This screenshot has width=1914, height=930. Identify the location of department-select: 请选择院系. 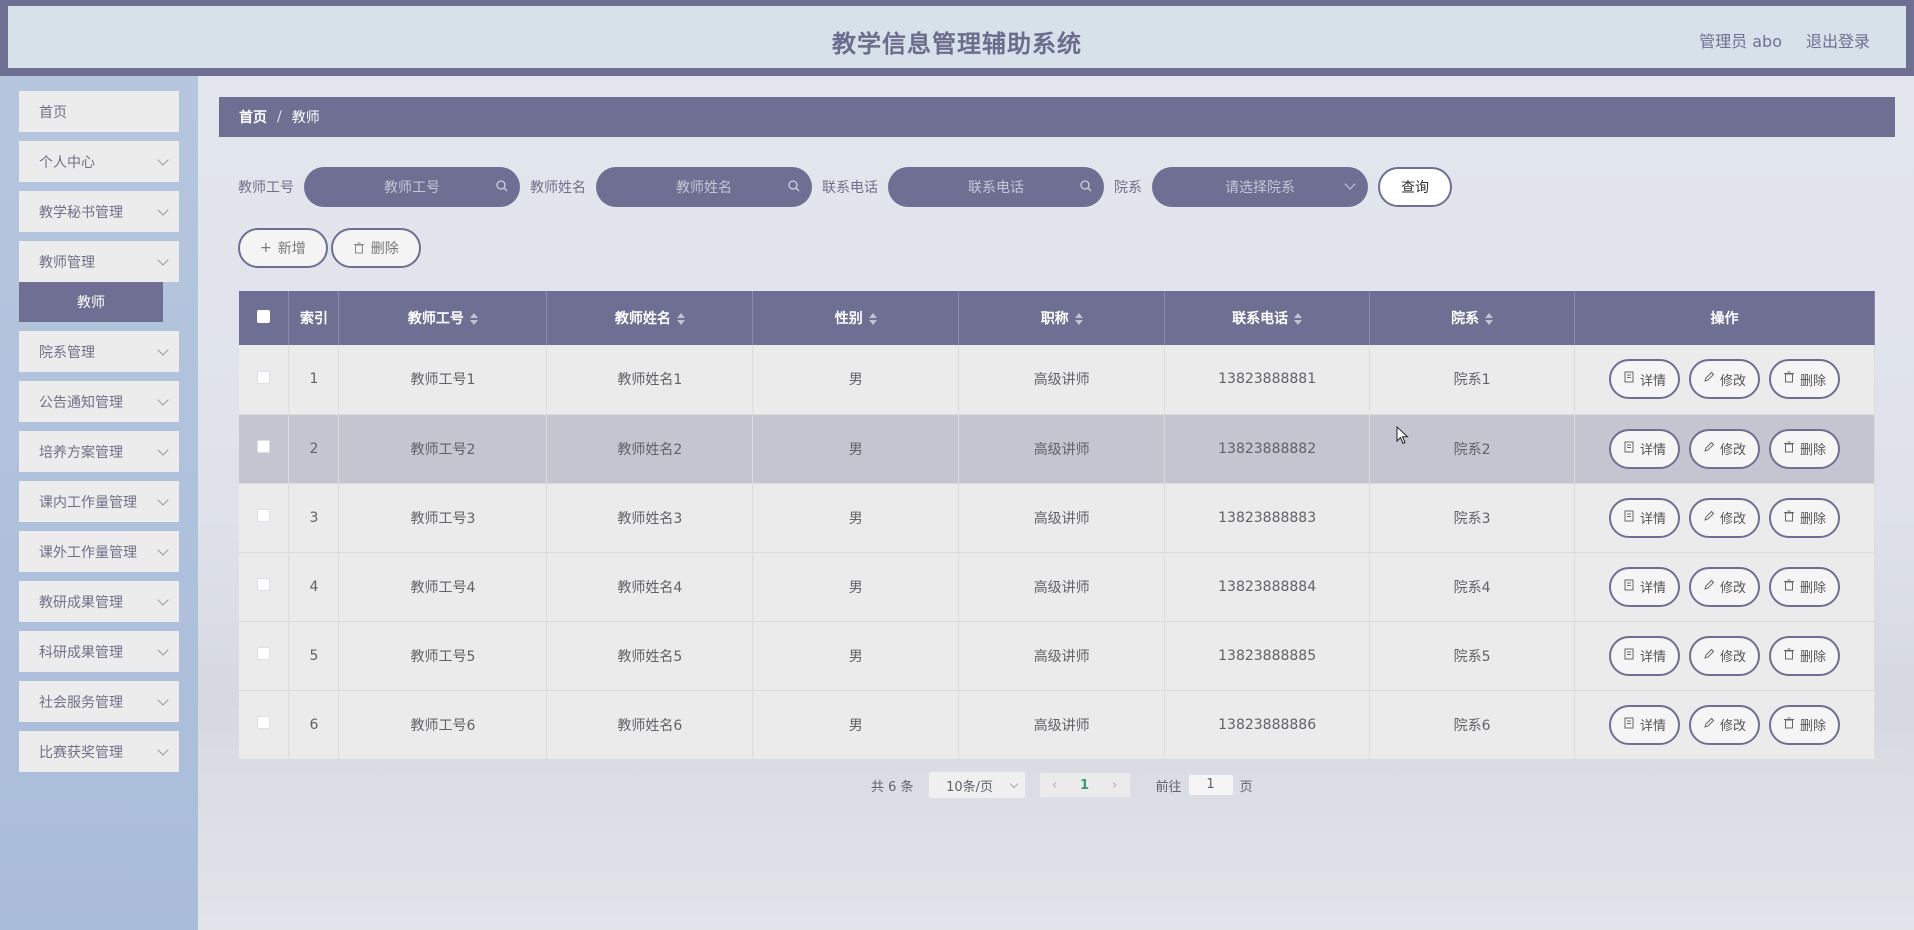
(1260, 187).